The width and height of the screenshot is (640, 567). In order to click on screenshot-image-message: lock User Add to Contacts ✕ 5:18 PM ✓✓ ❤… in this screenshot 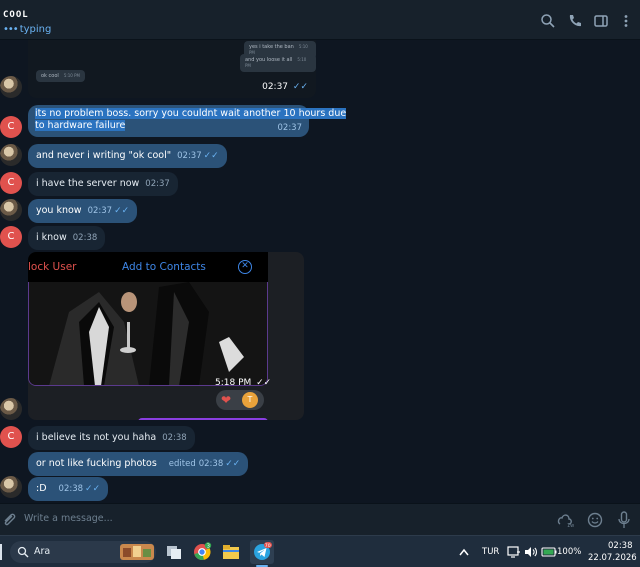, I will do `click(166, 336)`.